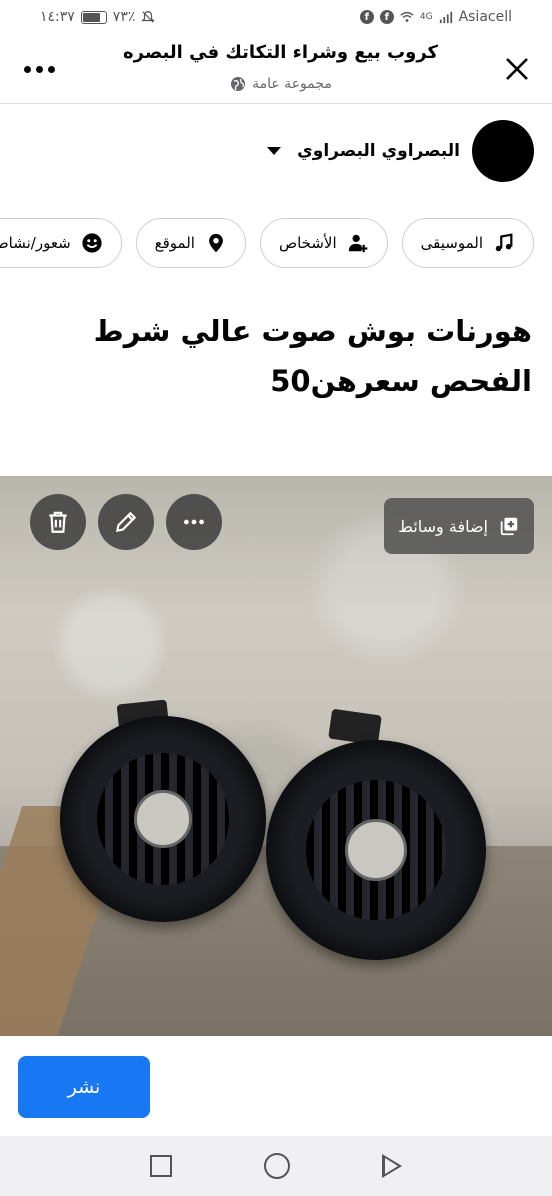  I want to click on group-privacy: مجموعة عامة, so click(276, 84).